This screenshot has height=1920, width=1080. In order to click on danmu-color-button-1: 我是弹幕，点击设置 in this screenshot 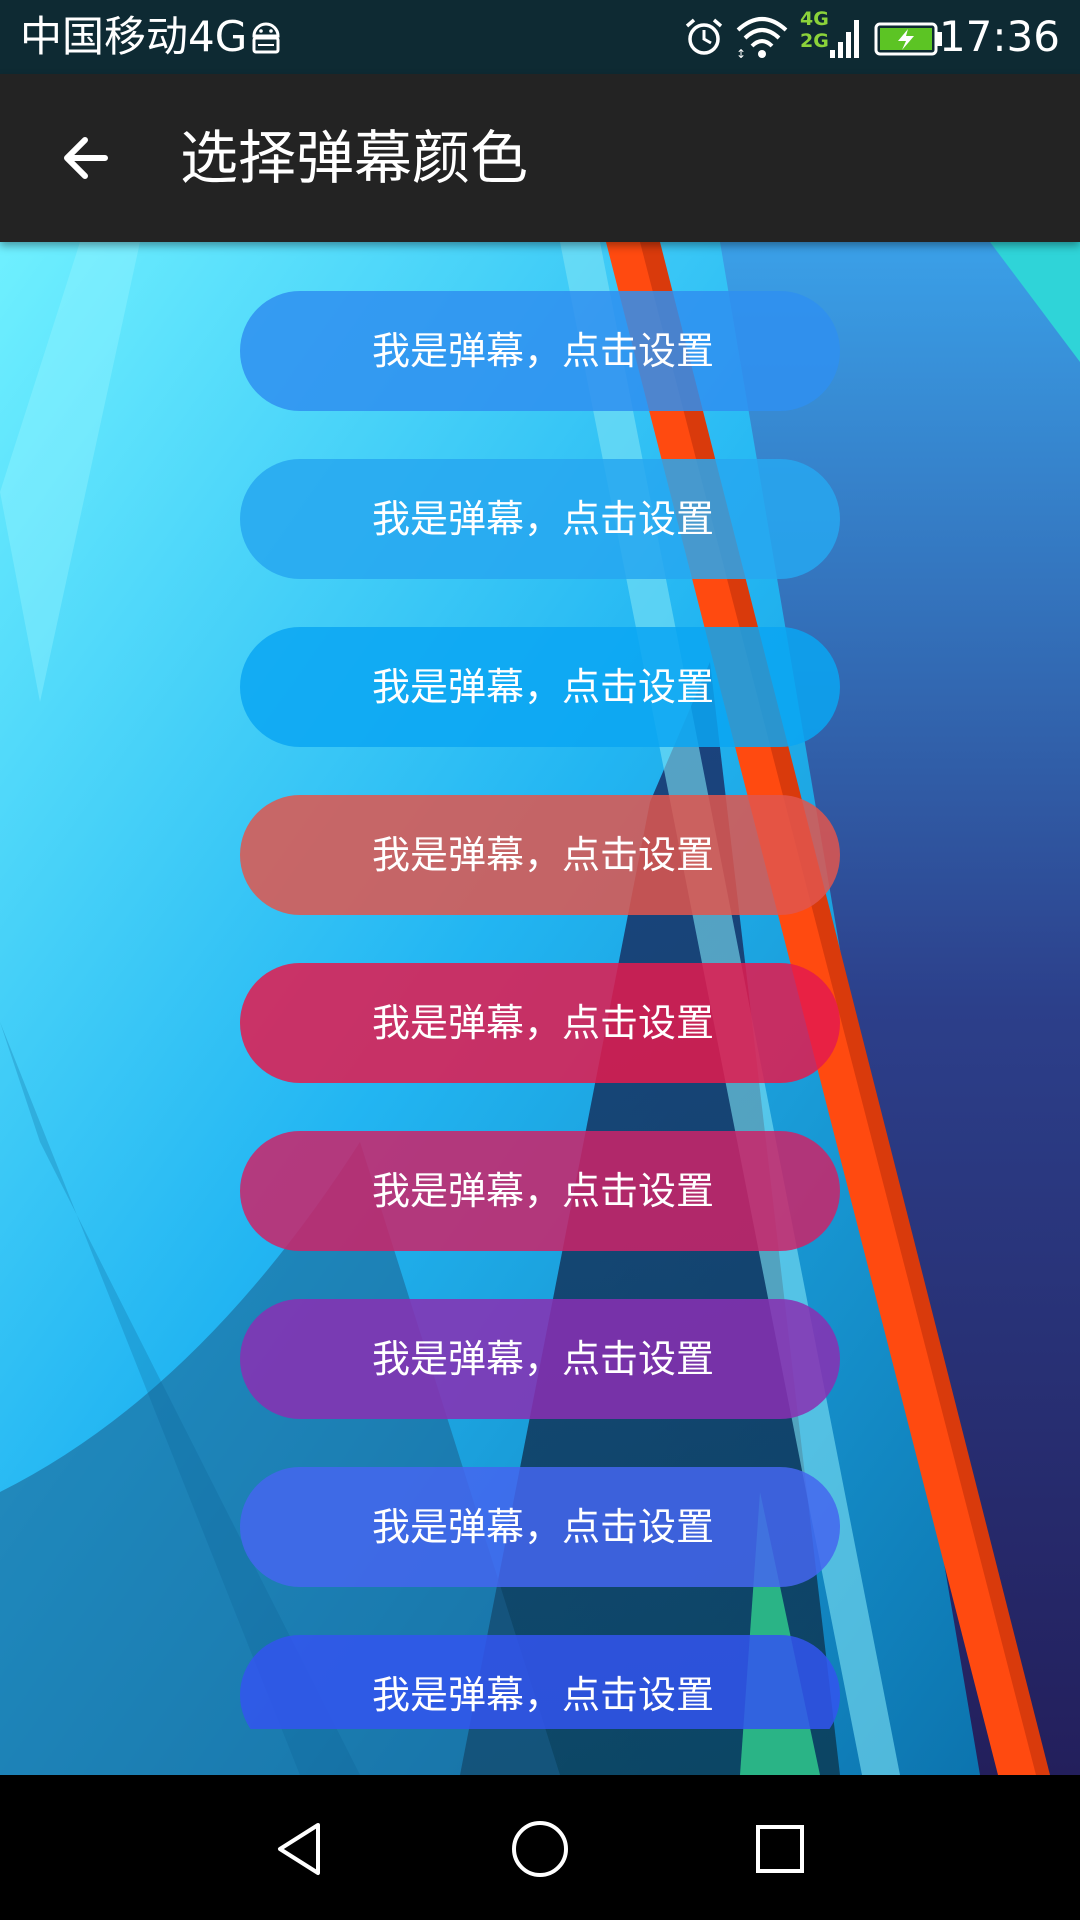, I will do `click(540, 351)`.